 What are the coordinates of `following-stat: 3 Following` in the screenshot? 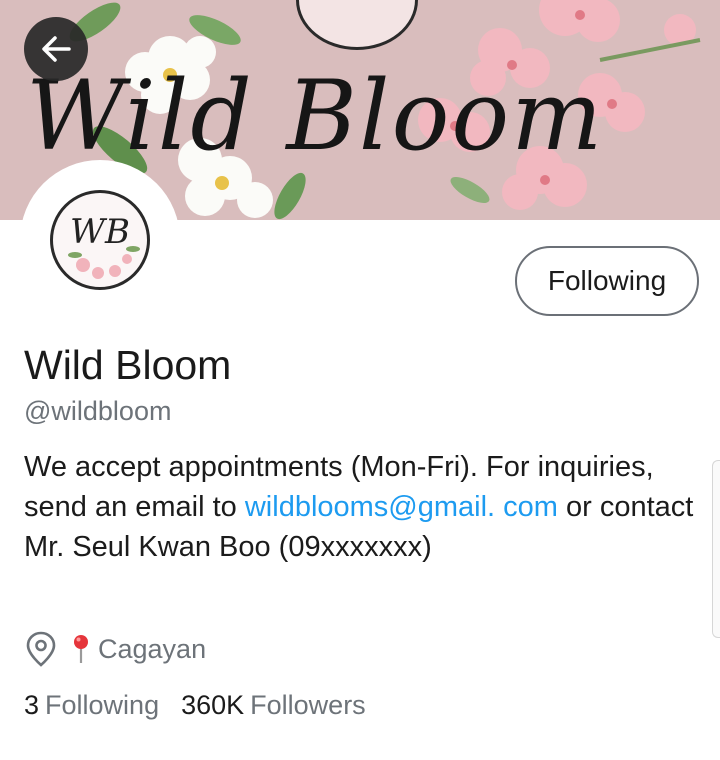 It's located at (91, 705).